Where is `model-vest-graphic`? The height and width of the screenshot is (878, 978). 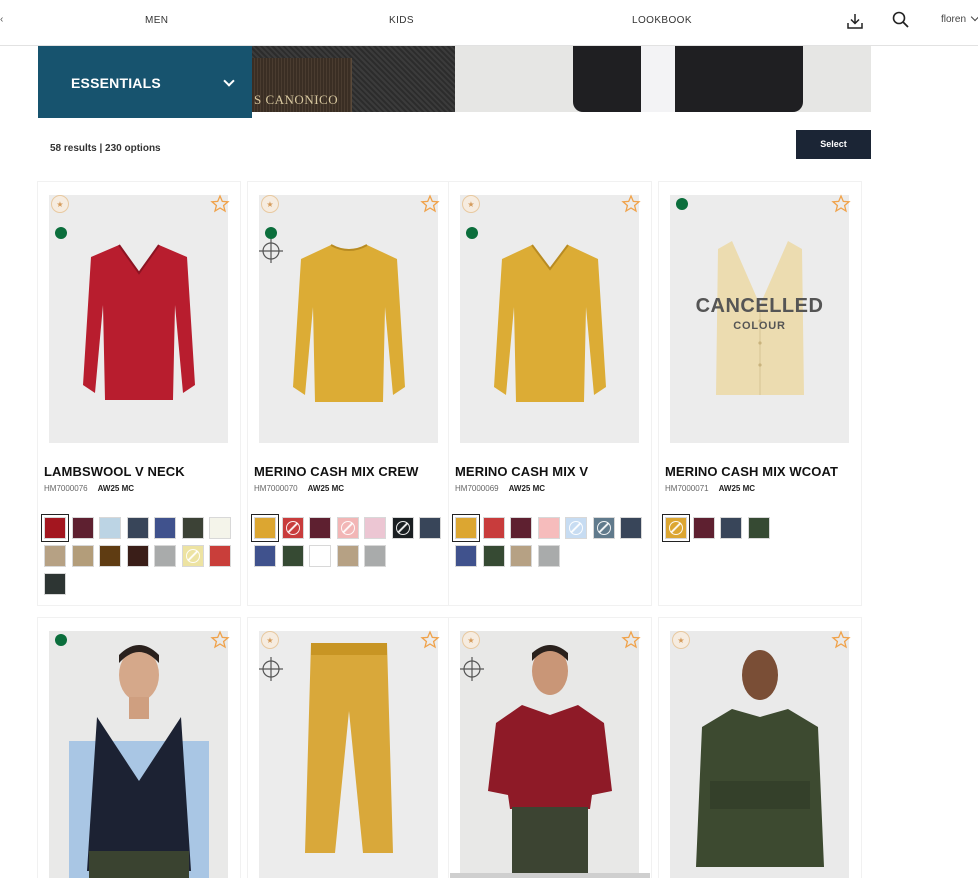 model-vest-graphic is located at coordinates (139, 761).